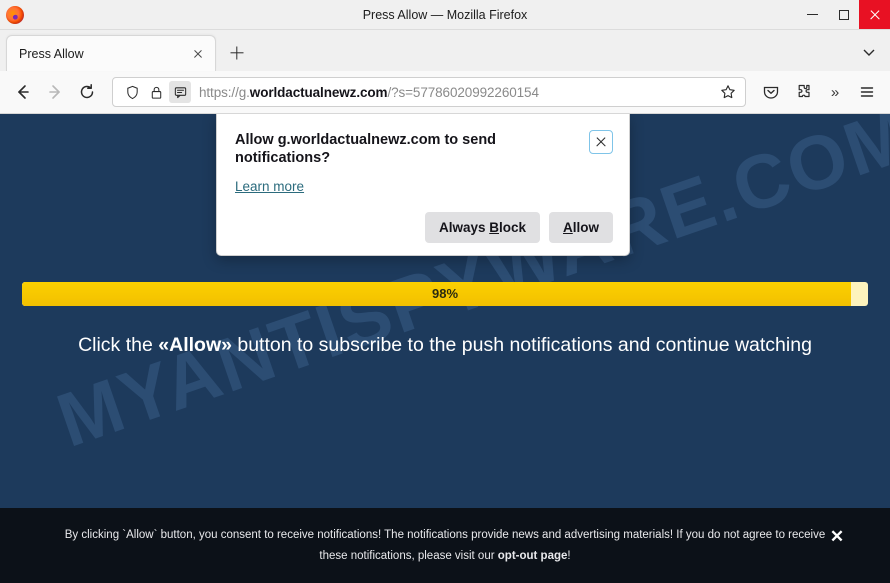 Image resolution: width=890 pixels, height=583 pixels. I want to click on cta-allow-word: «Allow», so click(195, 345).